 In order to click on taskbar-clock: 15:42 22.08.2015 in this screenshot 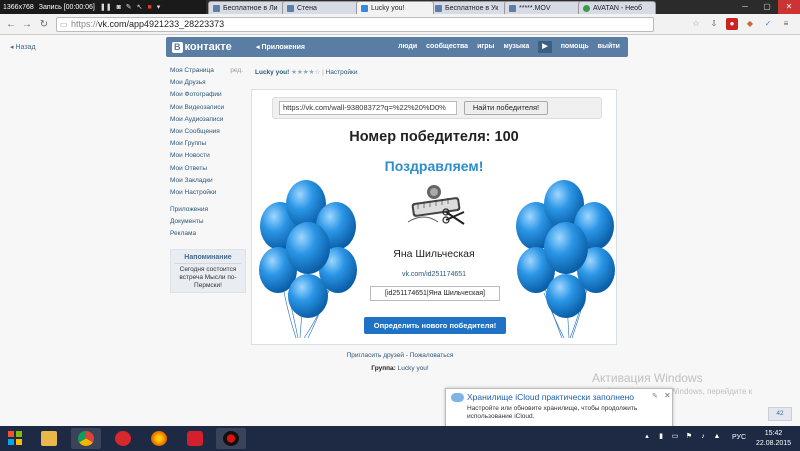, I will do `click(773, 439)`.